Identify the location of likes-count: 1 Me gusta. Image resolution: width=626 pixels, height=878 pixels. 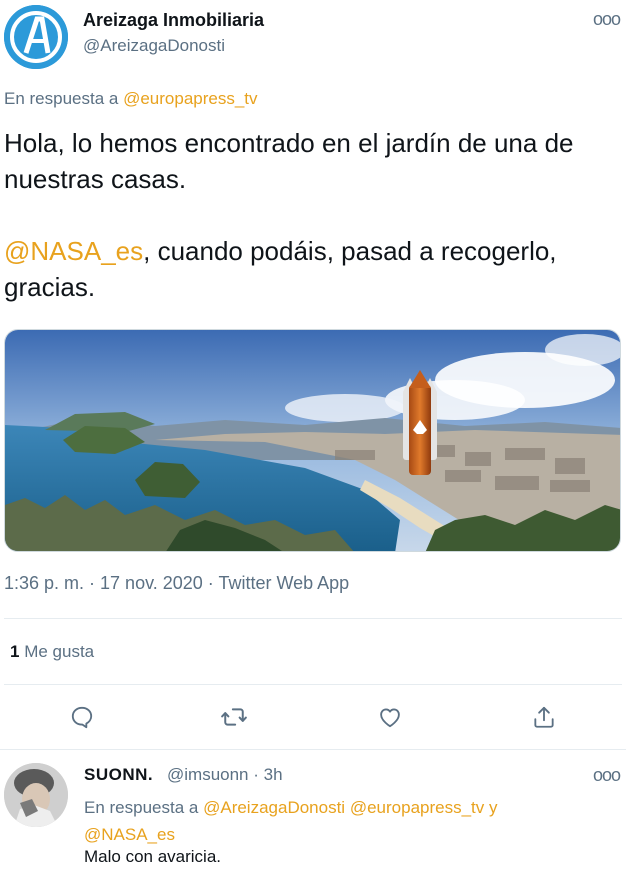
(52, 652).